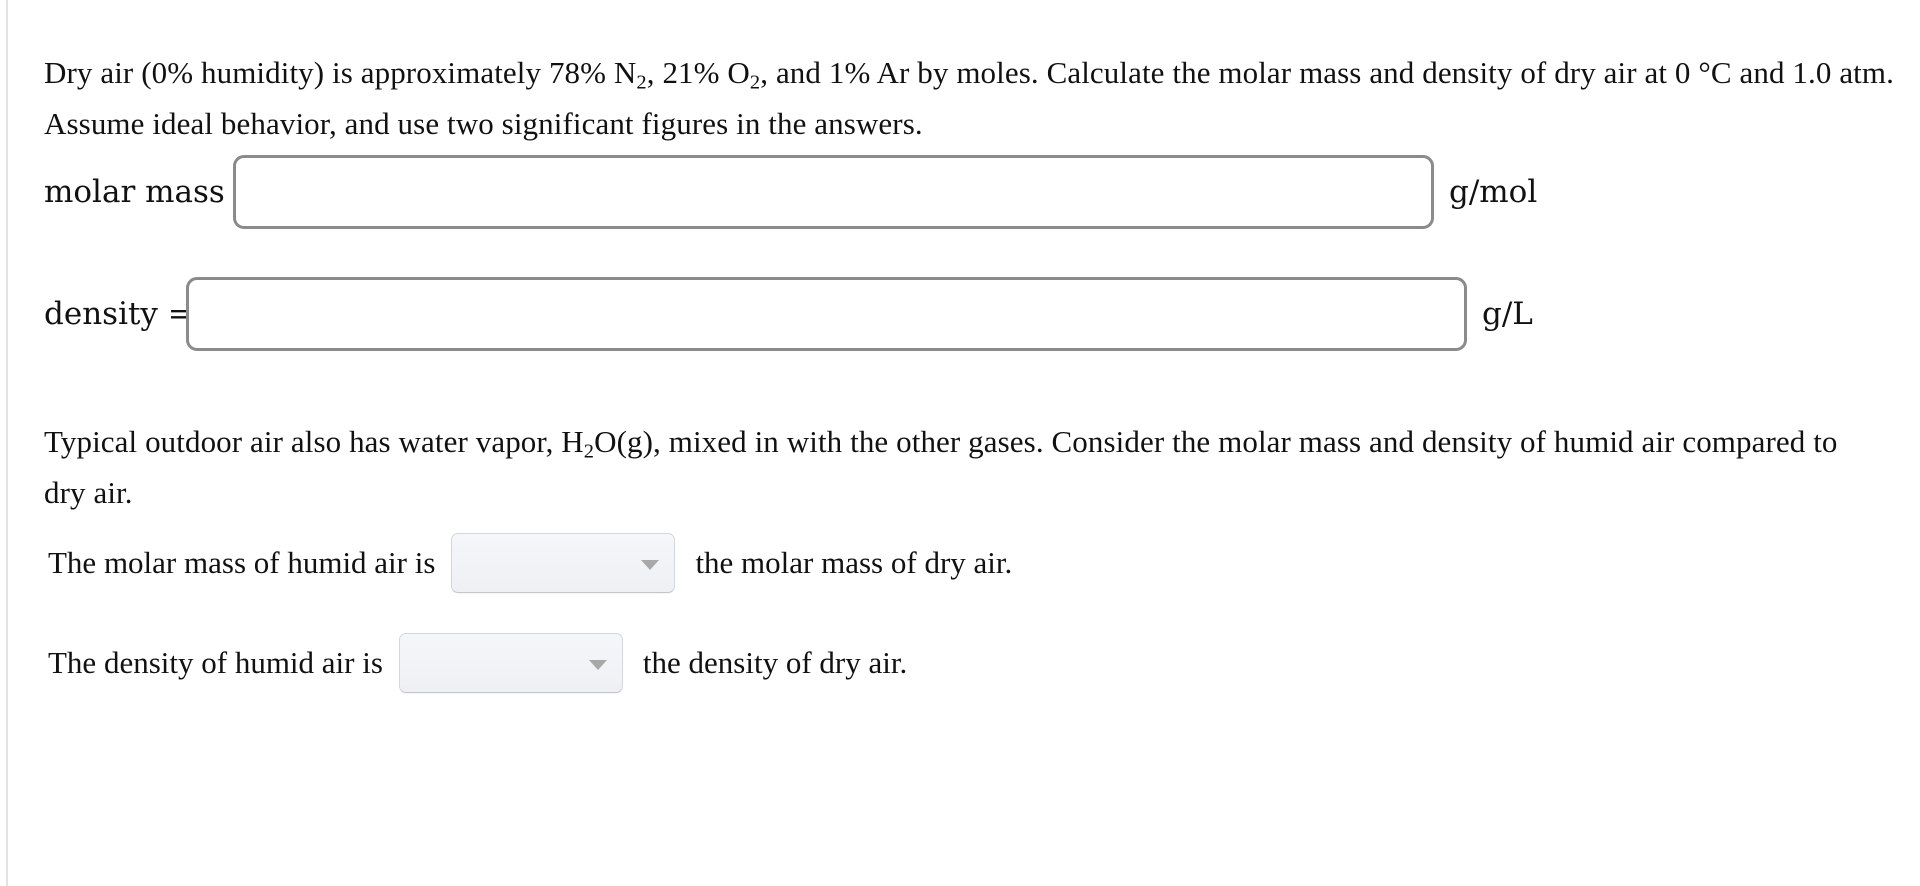 The image size is (1920, 886). I want to click on density-comparison-select, so click(510, 663).